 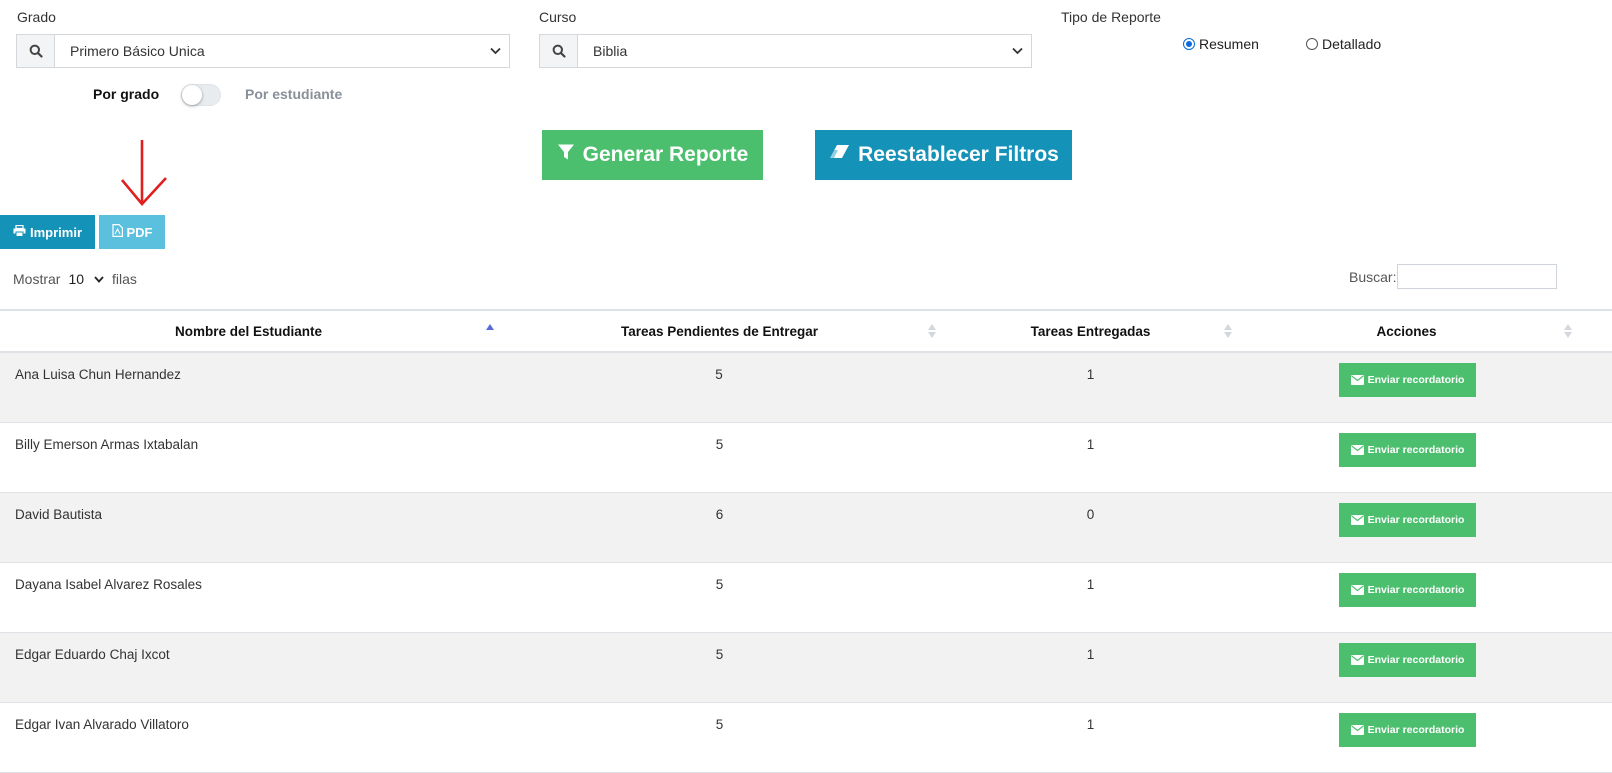 I want to click on search-input, so click(x=1477, y=276).